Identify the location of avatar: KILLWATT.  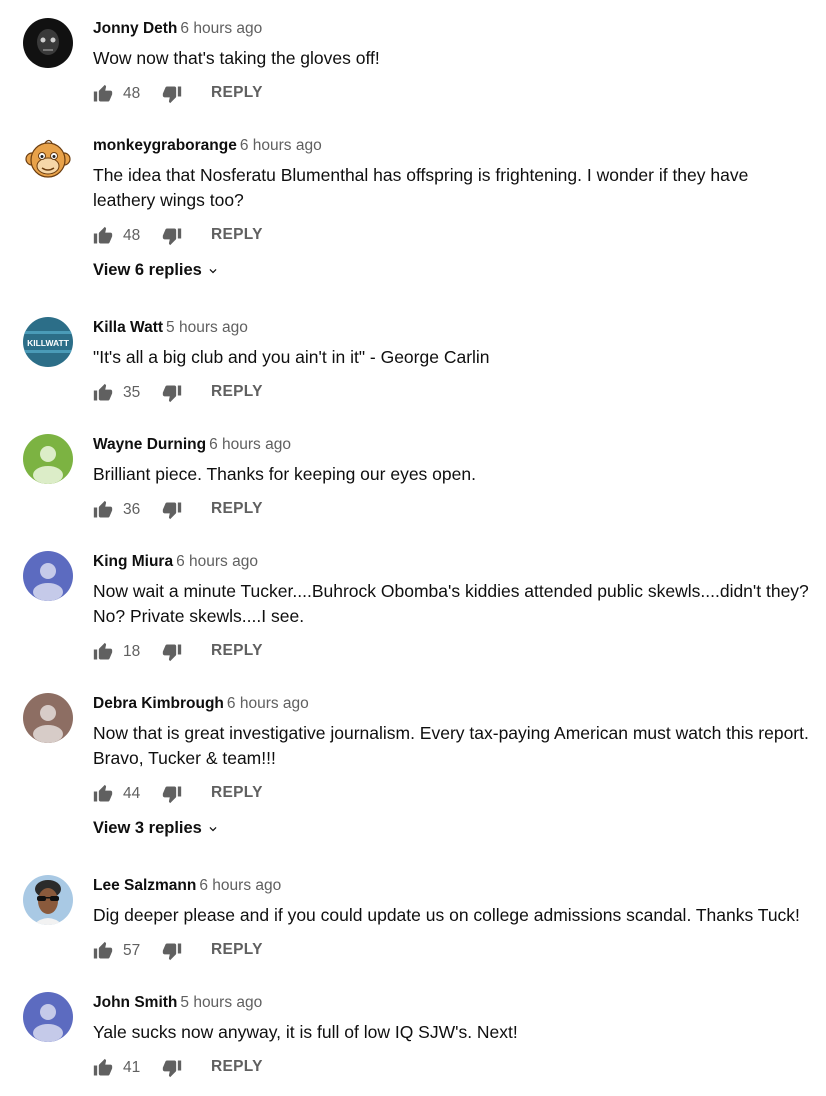
(48, 342).